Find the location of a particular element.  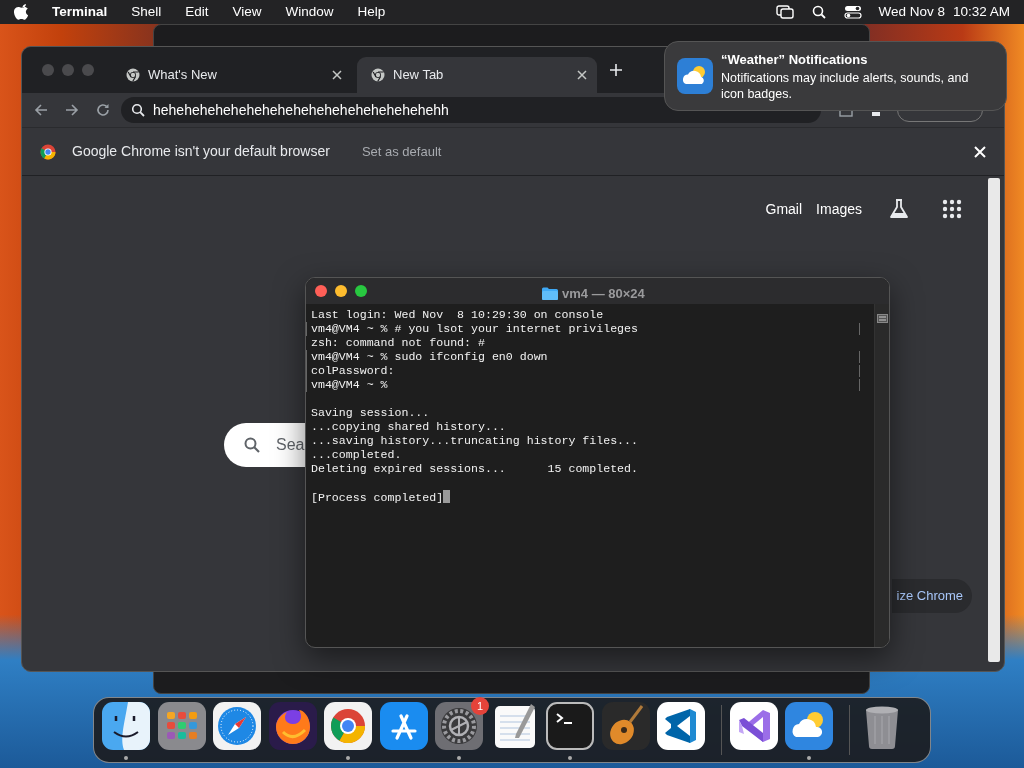

set-default-link: Set as default is located at coordinates (401, 151).